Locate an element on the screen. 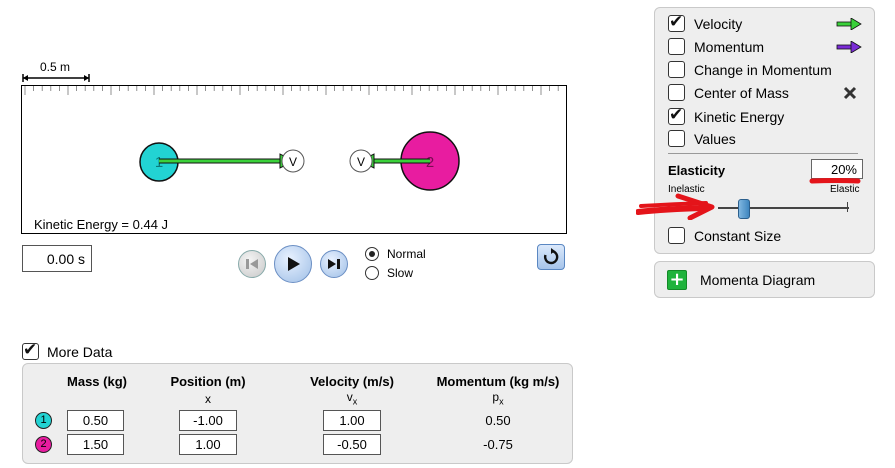  balls-layer: 1 V 2 V is located at coordinates (299, 161).